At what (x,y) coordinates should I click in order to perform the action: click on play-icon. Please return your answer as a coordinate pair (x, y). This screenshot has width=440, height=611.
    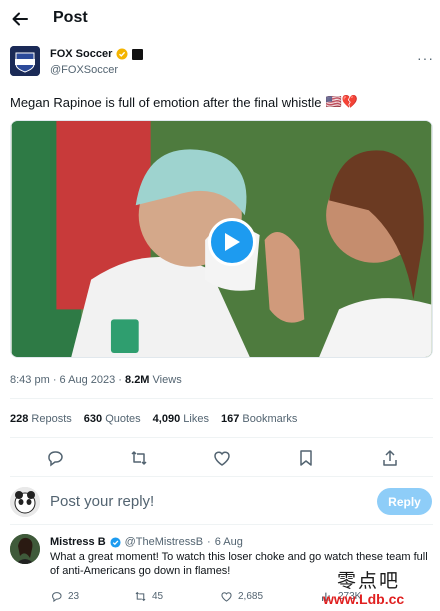
    Looking at the image, I should click on (232, 242).